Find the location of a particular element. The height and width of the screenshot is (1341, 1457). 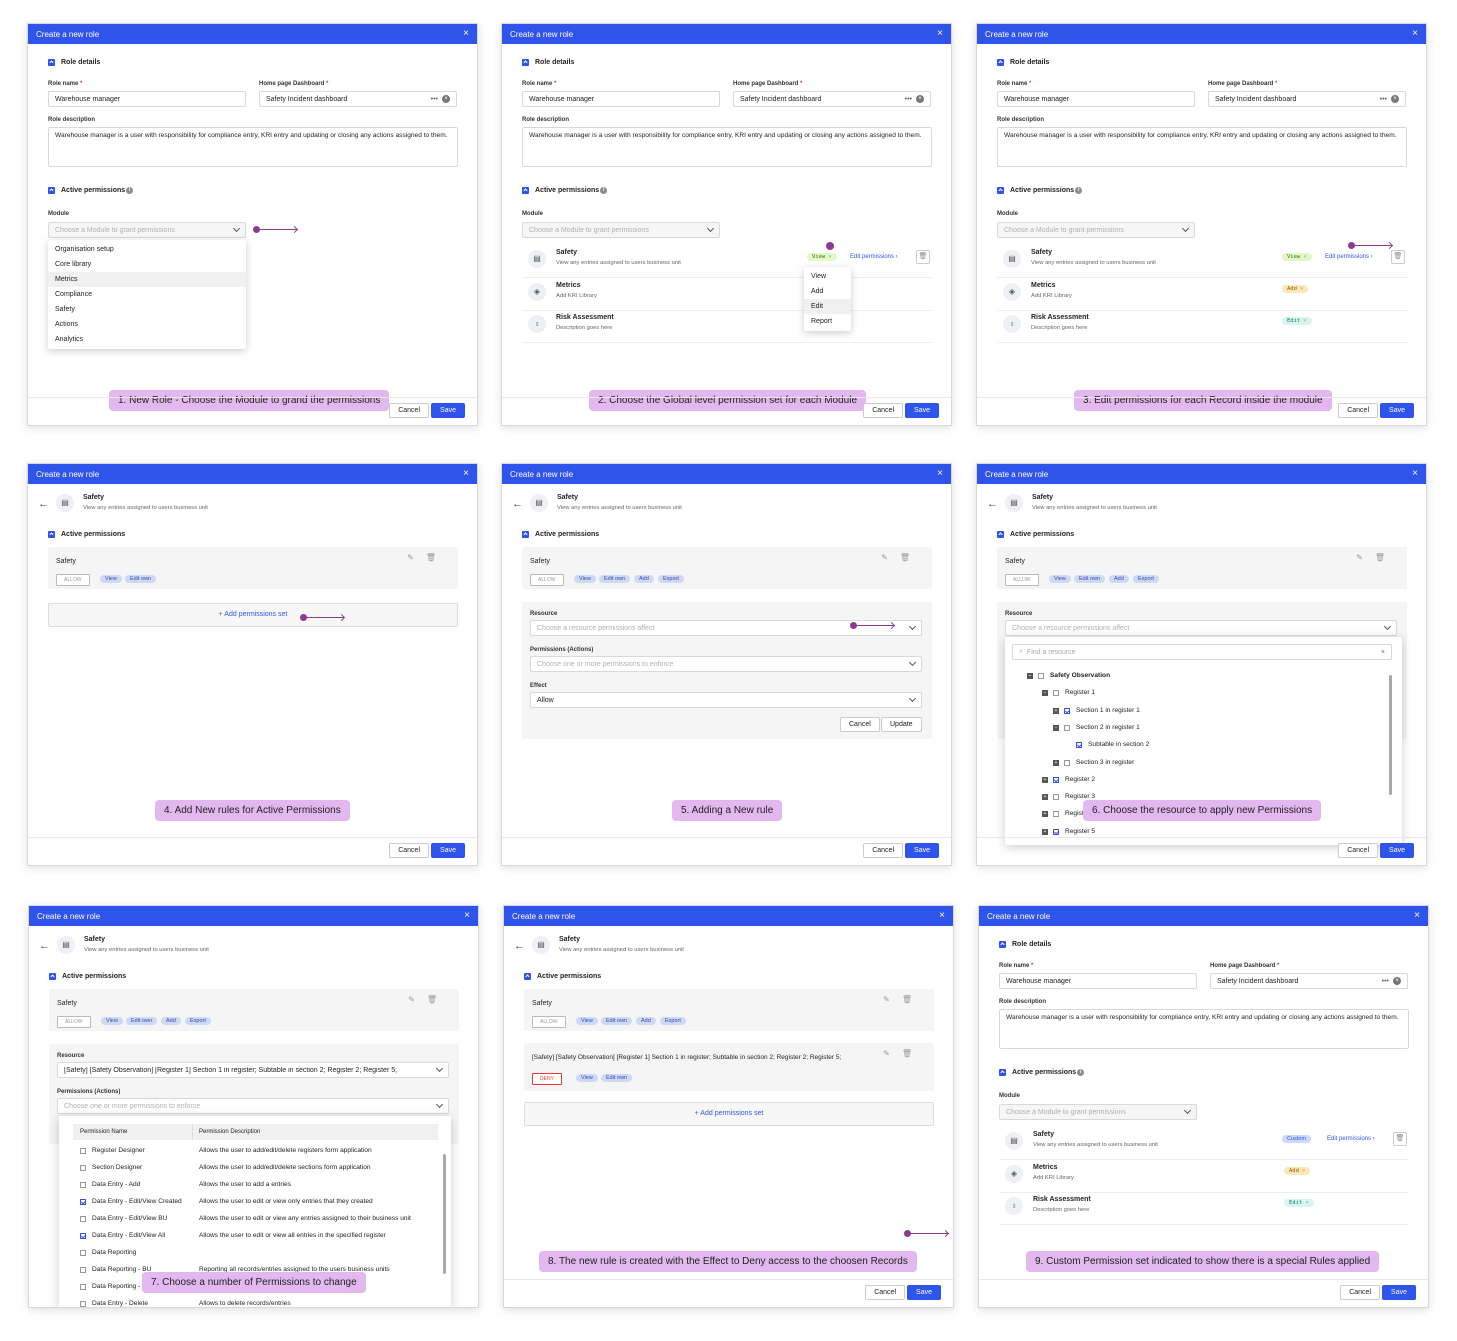

effect-select: Allow is located at coordinates (726, 700).